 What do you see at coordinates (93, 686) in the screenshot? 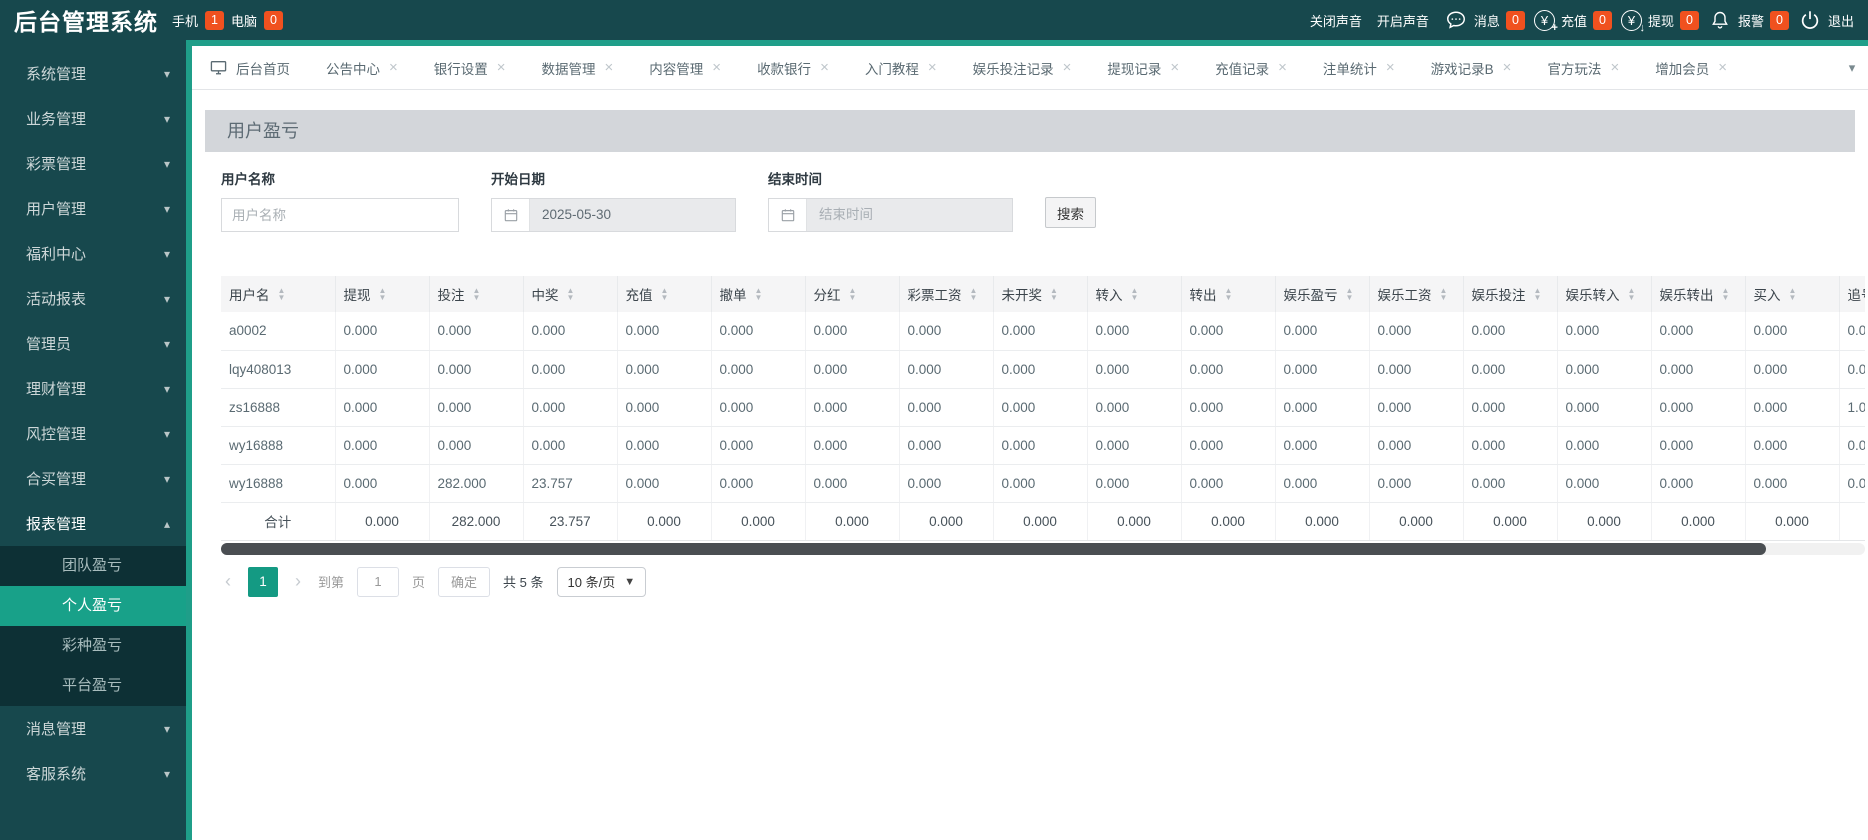
I see `sidebar-subitem-platform-profit: 平台盈亏` at bounding box center [93, 686].